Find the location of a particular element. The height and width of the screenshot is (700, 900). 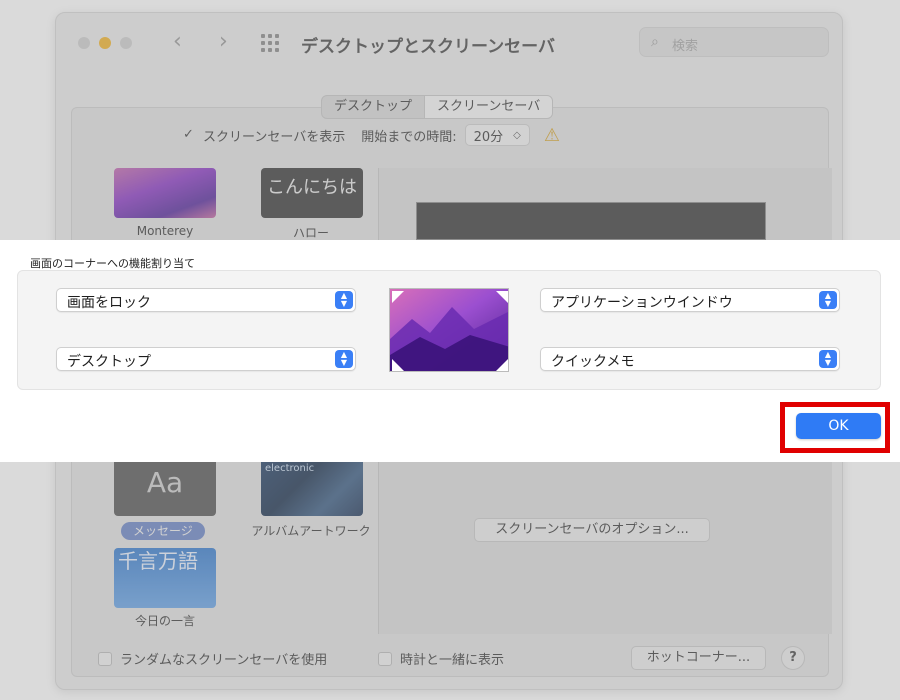

corner-preview-image is located at coordinates (449, 330).